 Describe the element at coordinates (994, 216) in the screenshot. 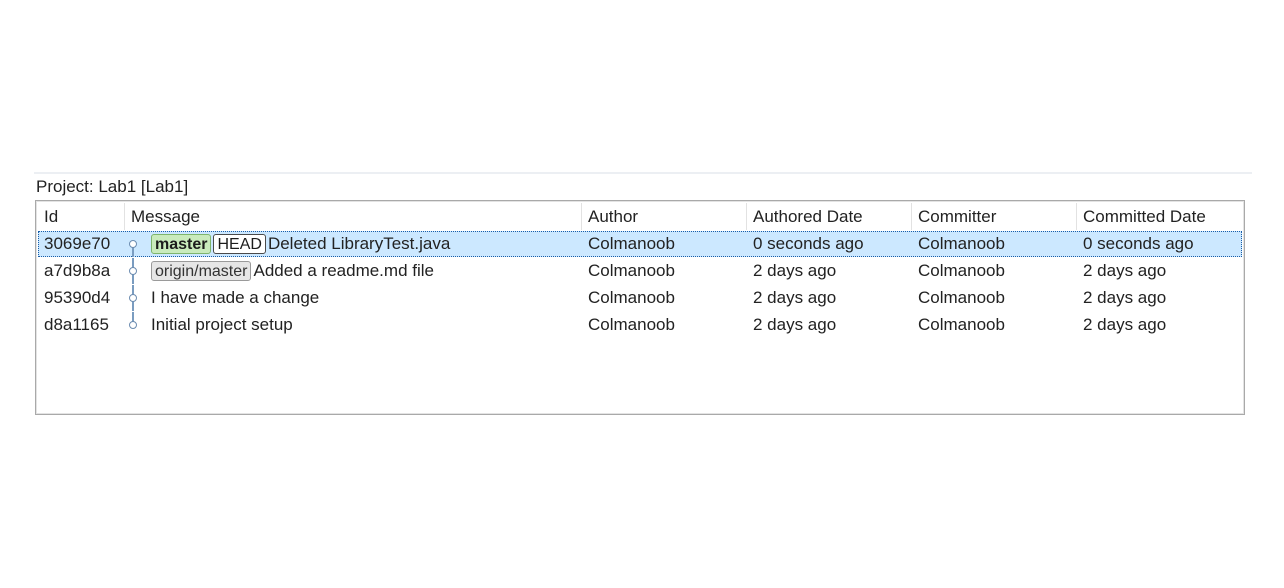

I see `column-header-committer: Committer` at that location.